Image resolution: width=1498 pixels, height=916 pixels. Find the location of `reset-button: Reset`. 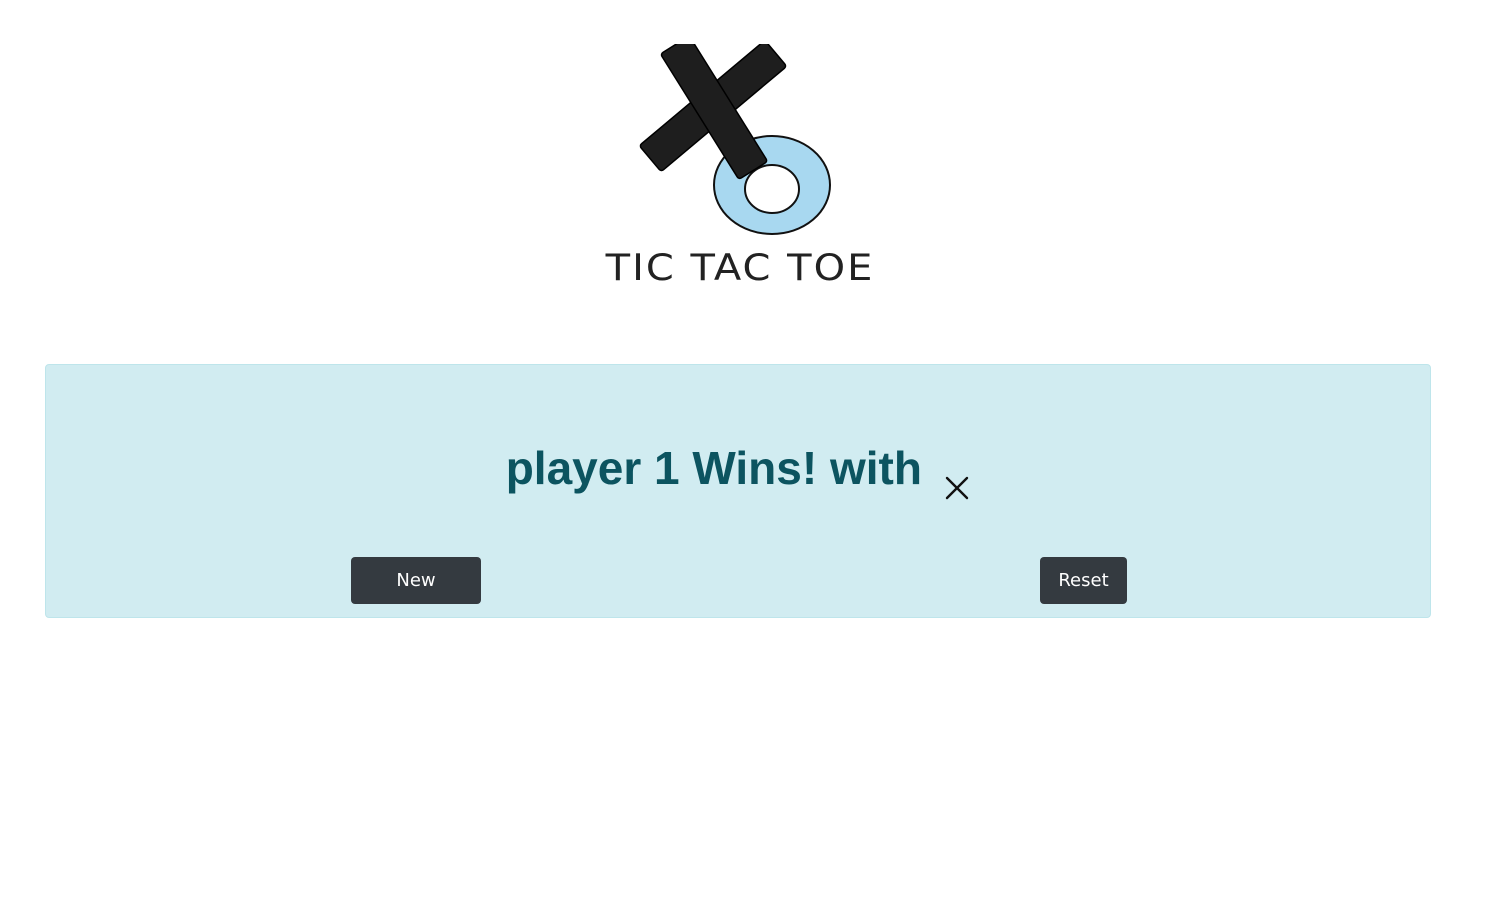

reset-button: Reset is located at coordinates (1083, 580).